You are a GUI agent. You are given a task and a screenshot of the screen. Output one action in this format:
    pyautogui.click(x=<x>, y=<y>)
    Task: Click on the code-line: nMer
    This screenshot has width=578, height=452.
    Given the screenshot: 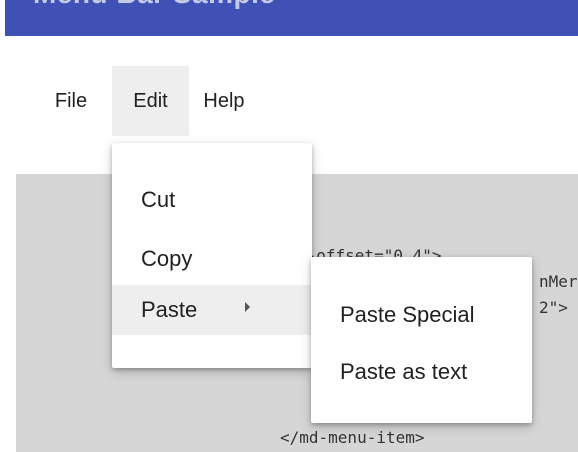 What is the action you would take?
    pyautogui.click(x=558, y=281)
    